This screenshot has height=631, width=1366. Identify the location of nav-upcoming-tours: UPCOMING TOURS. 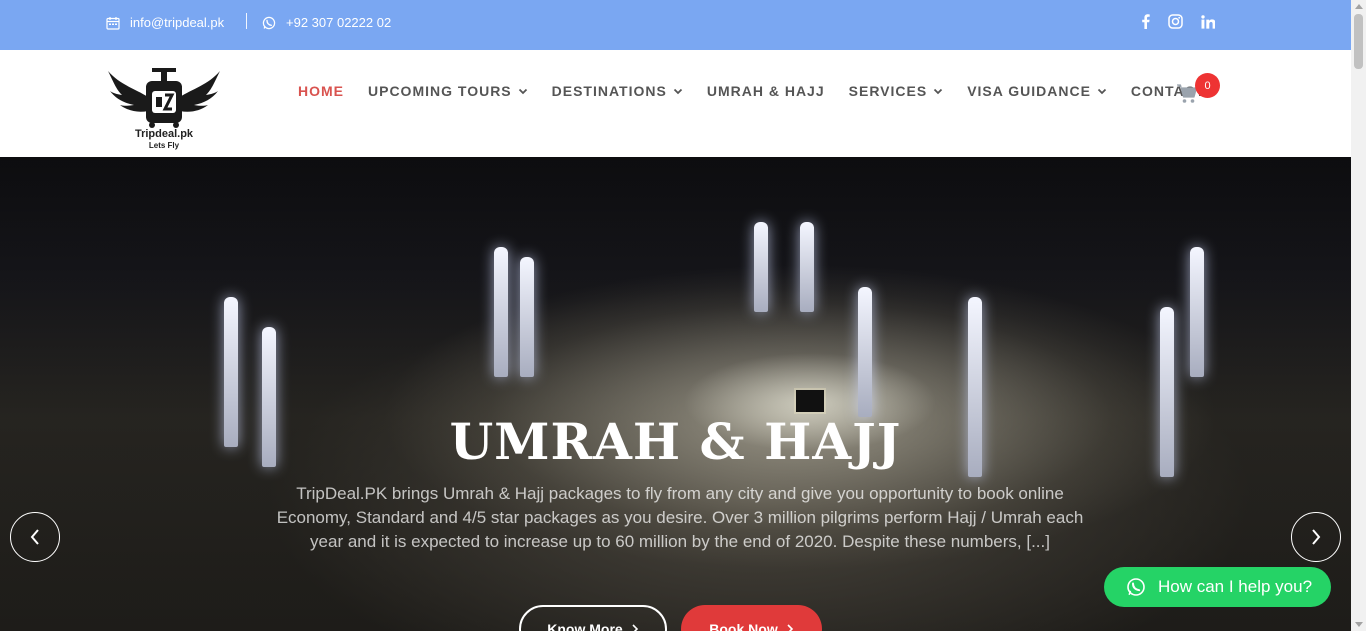
(448, 91).